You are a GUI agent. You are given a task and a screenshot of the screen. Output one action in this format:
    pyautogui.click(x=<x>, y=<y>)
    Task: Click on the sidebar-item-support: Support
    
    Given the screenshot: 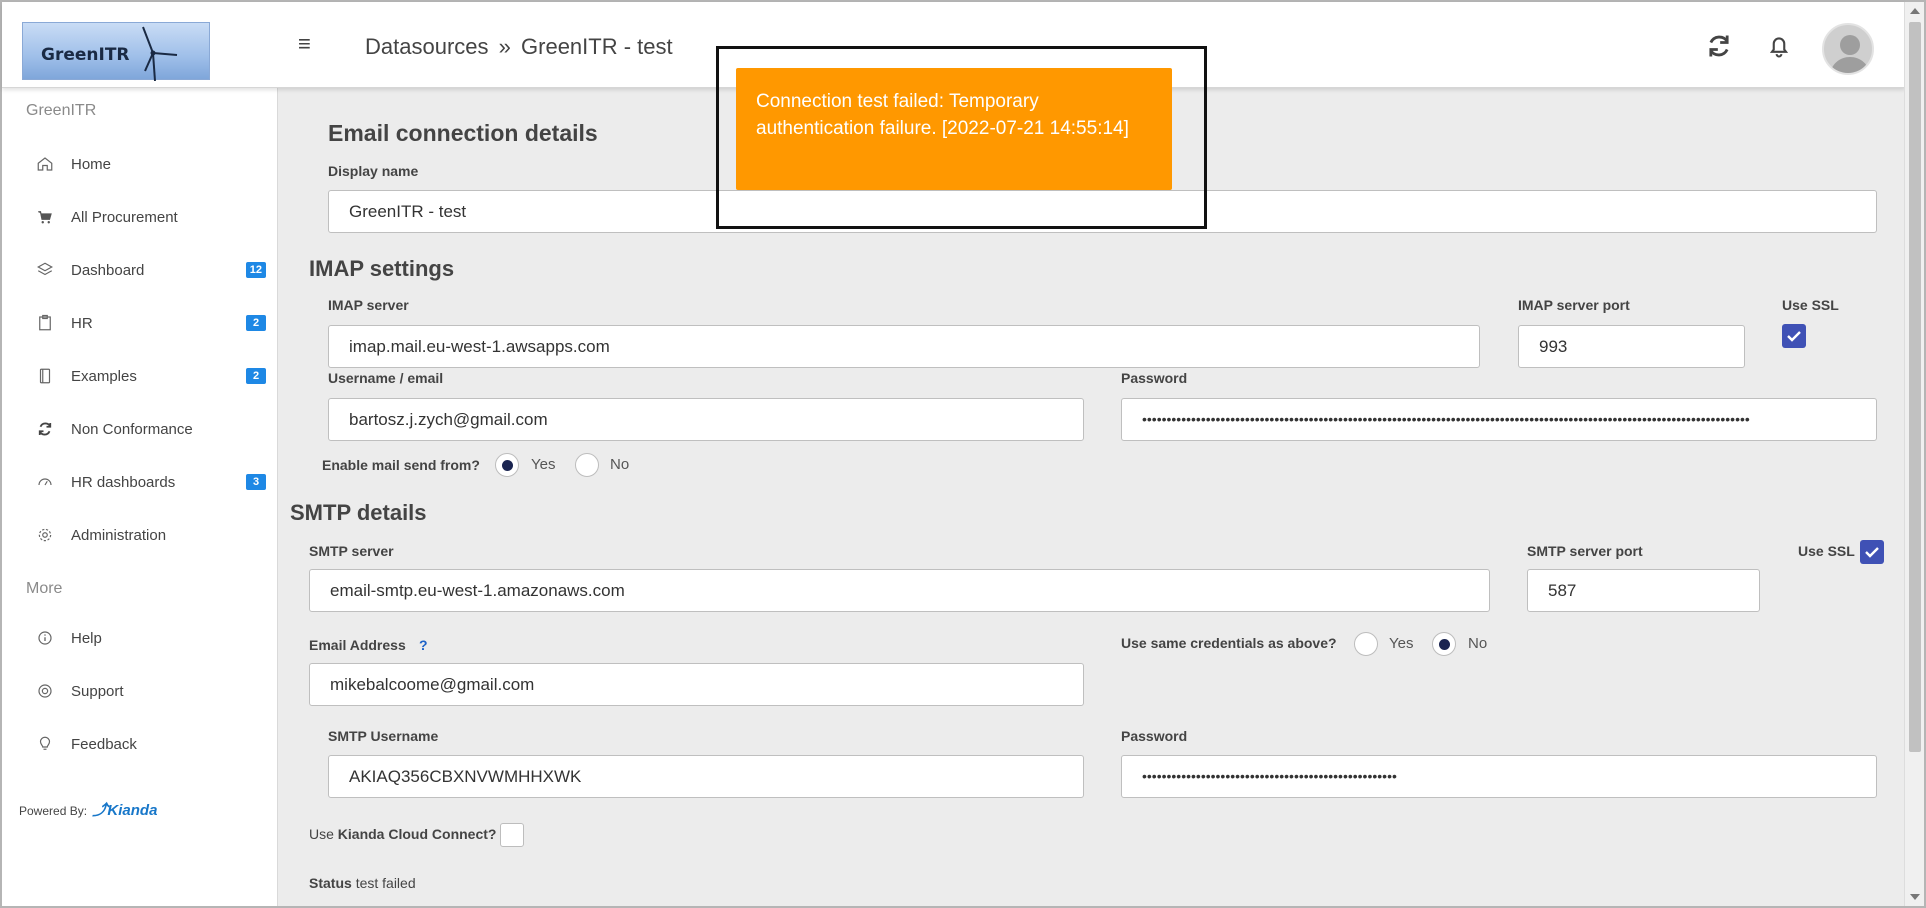 What is the action you would take?
    pyautogui.click(x=140, y=692)
    